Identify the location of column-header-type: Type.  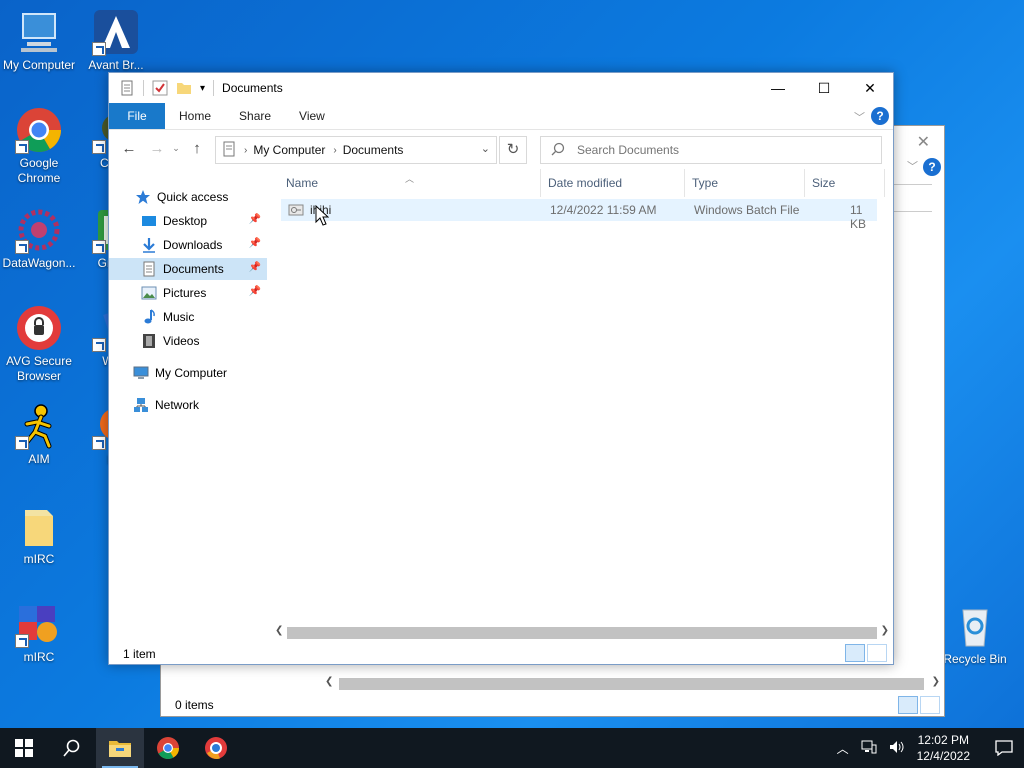
(745, 183).